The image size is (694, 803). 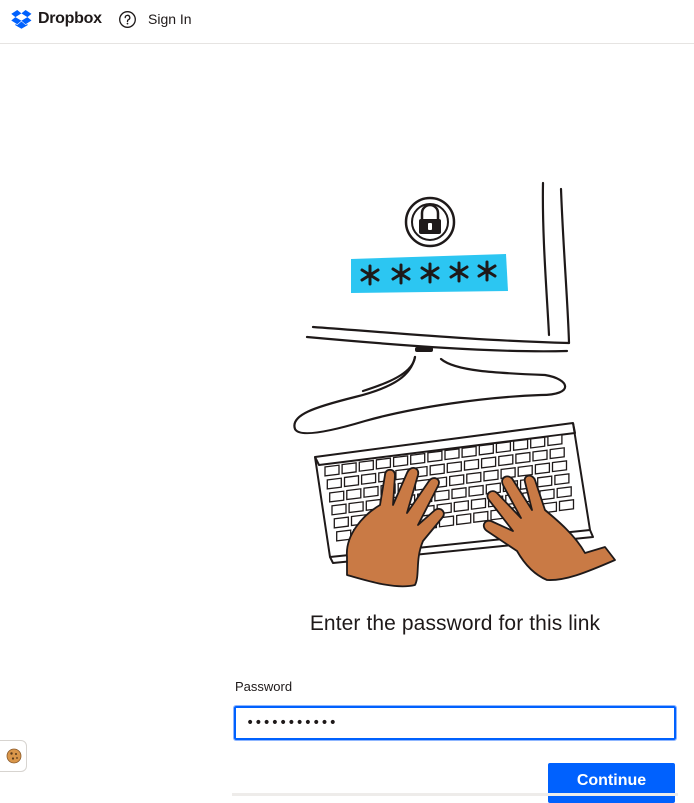 I want to click on cookie-settings-button, so click(x=13, y=756).